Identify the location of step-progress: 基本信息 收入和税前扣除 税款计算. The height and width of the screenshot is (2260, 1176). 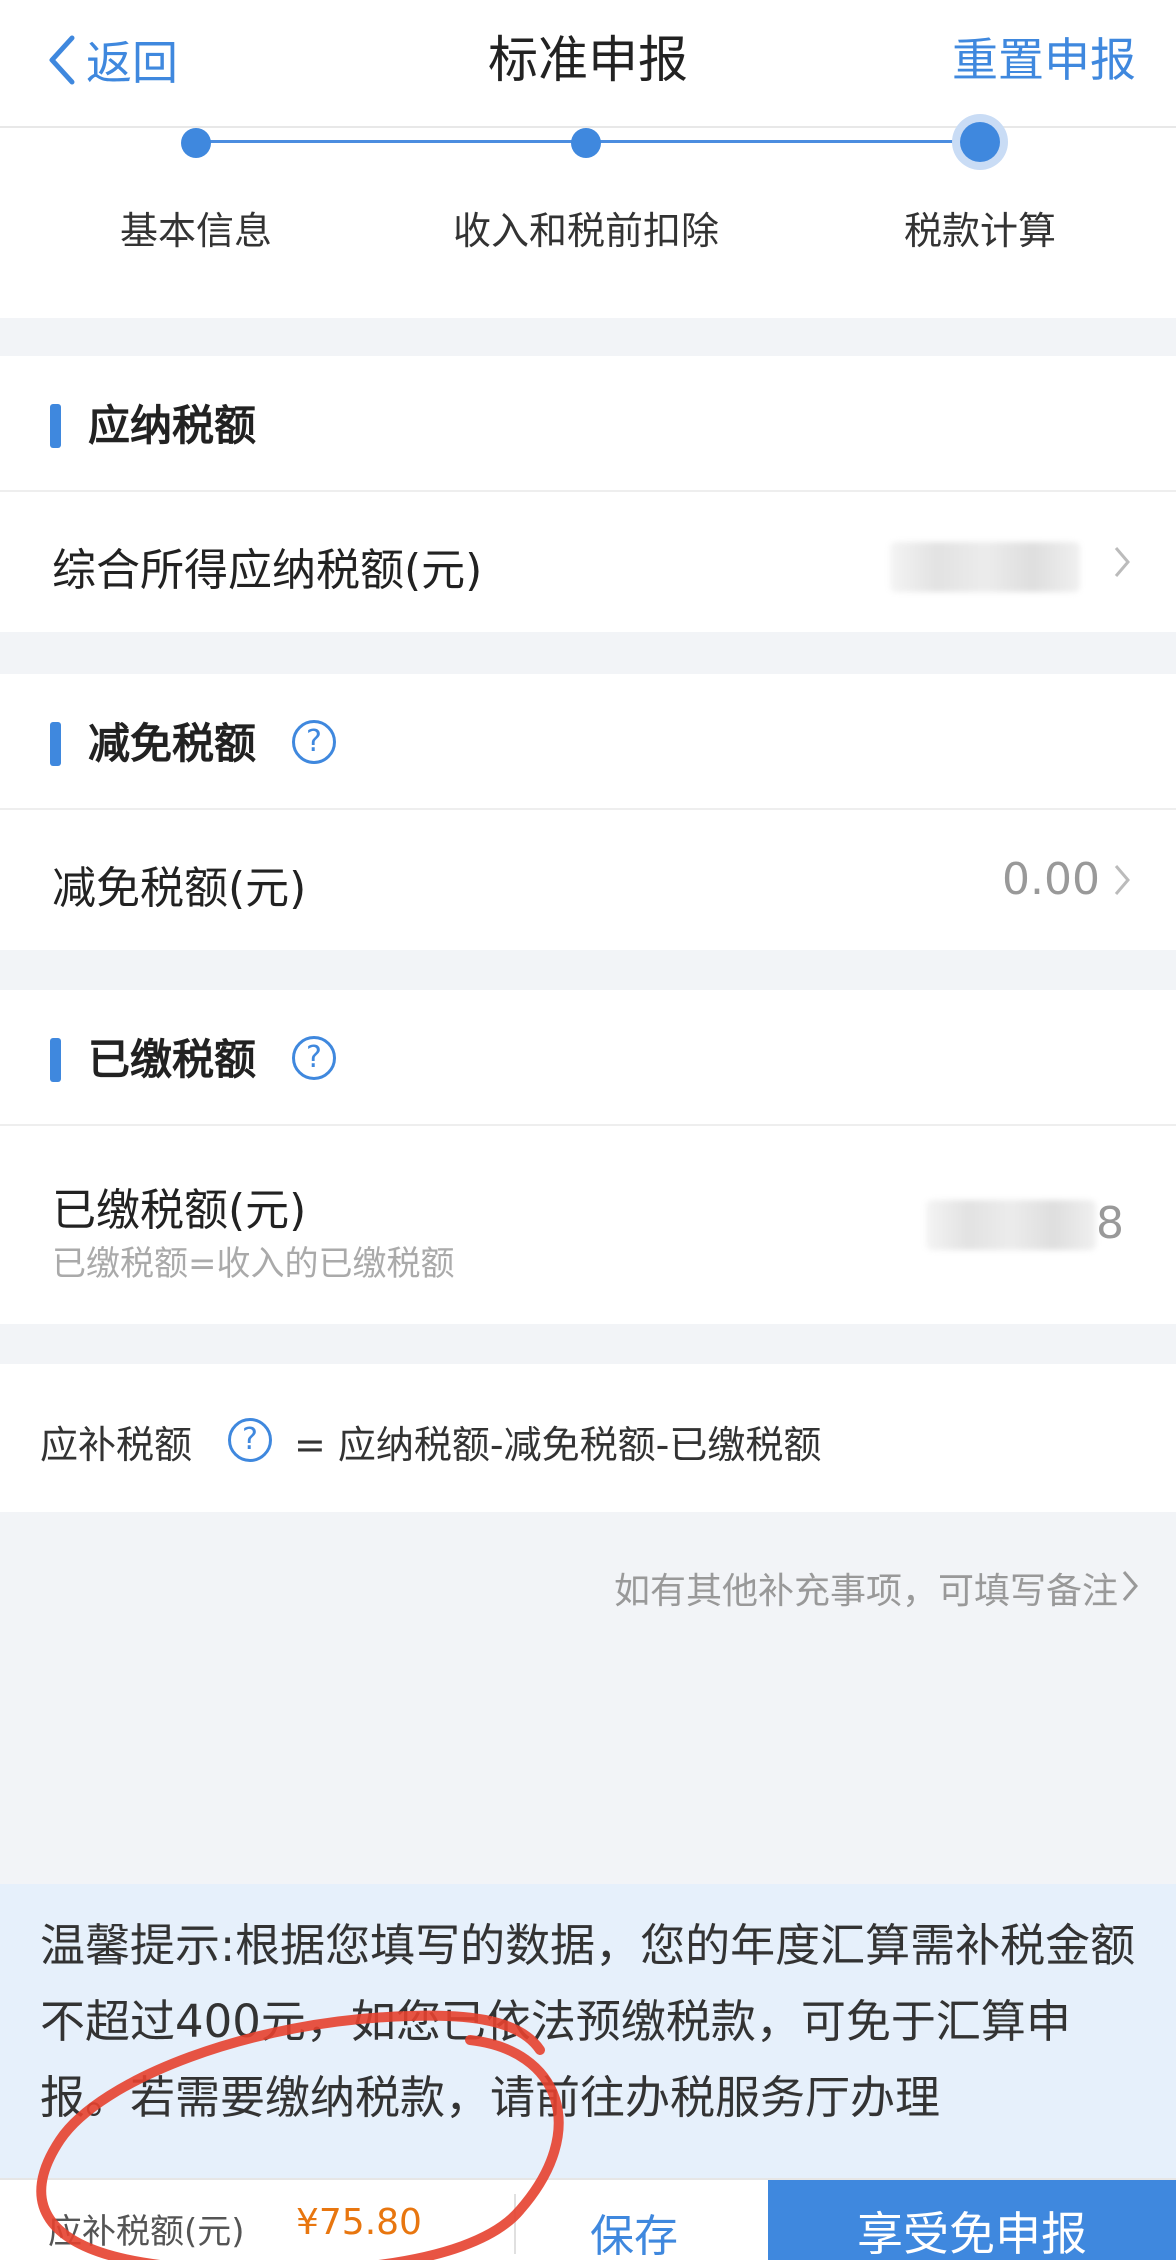
(588, 220).